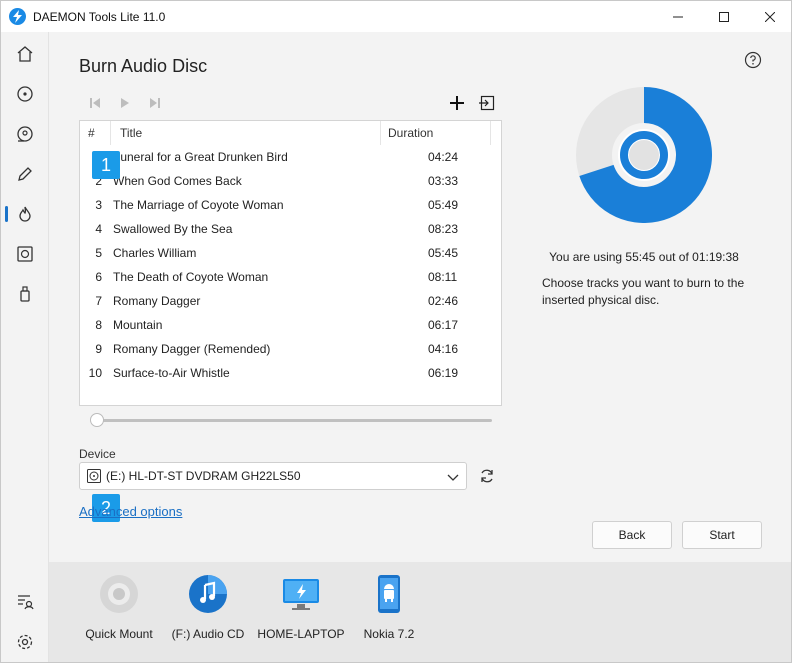  Describe the element at coordinates (131, 133) in the screenshot. I see `column-header-title: Title` at that location.